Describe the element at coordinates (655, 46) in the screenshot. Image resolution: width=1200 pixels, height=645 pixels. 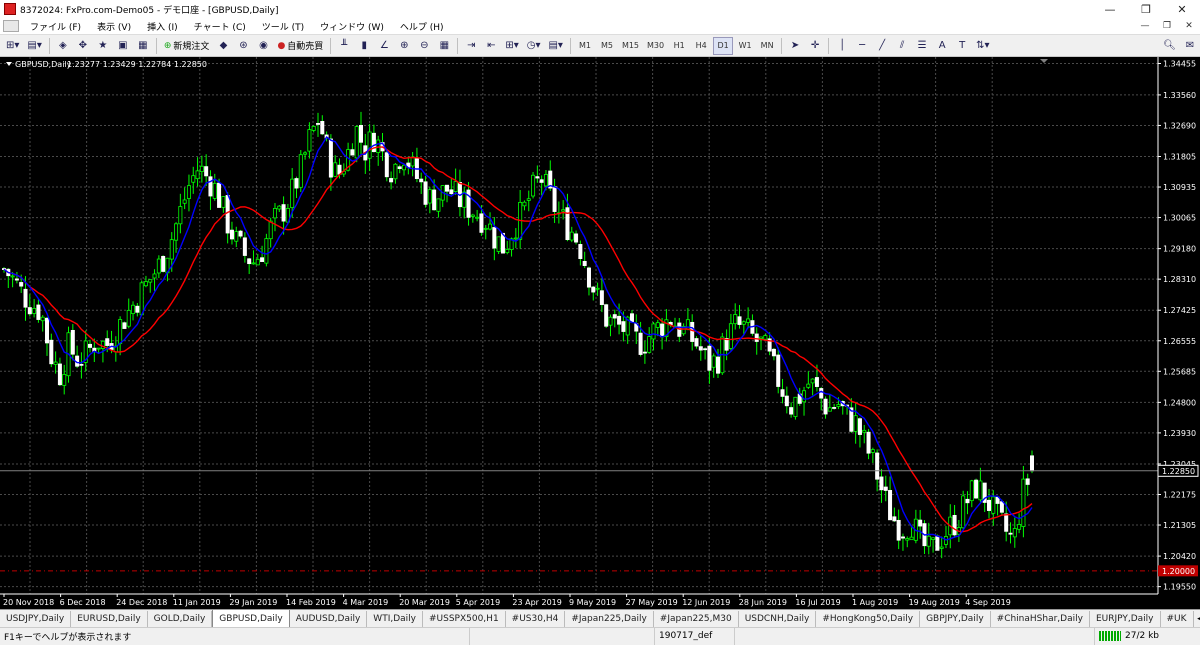
I see `timeframe-m30: M30` at that location.